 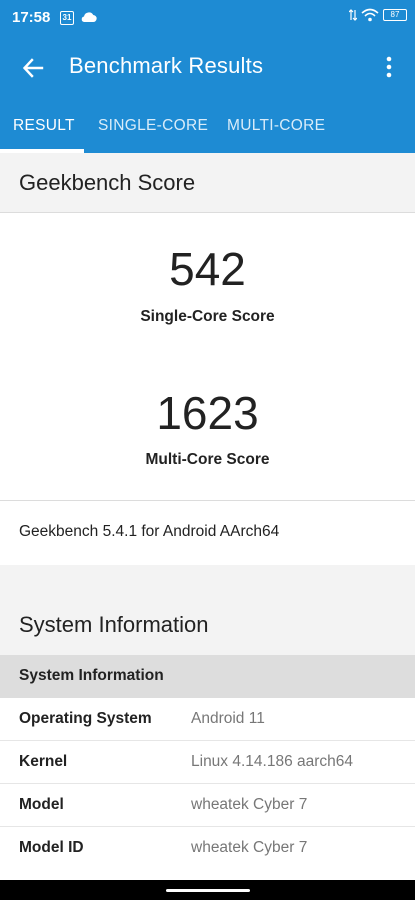 I want to click on tab-result: RESULT, so click(x=44, y=125).